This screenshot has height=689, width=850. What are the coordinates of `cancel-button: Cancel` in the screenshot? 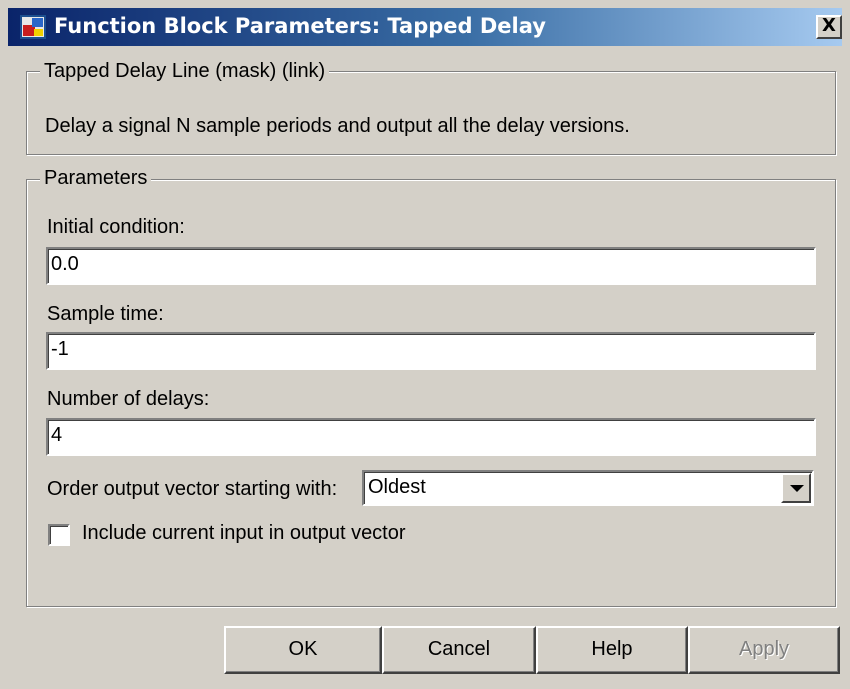 It's located at (459, 650).